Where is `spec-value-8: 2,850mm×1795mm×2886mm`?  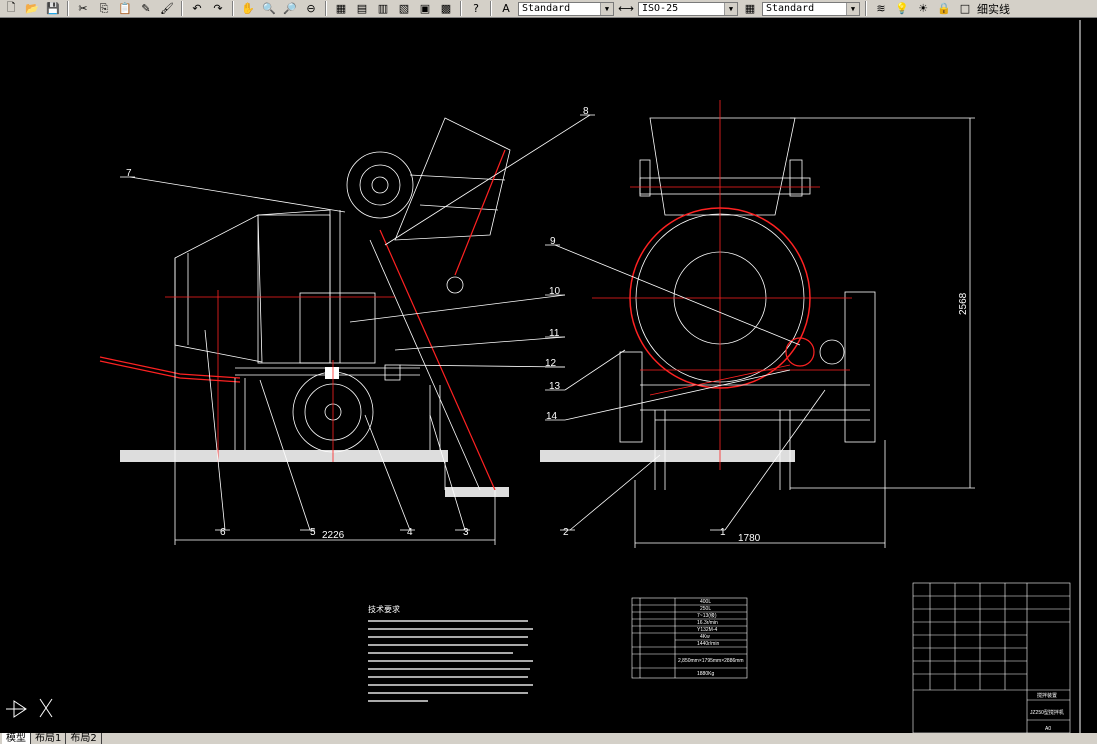
spec-value-8: 2,850mm×1795mm×2886mm is located at coordinates (711, 661).